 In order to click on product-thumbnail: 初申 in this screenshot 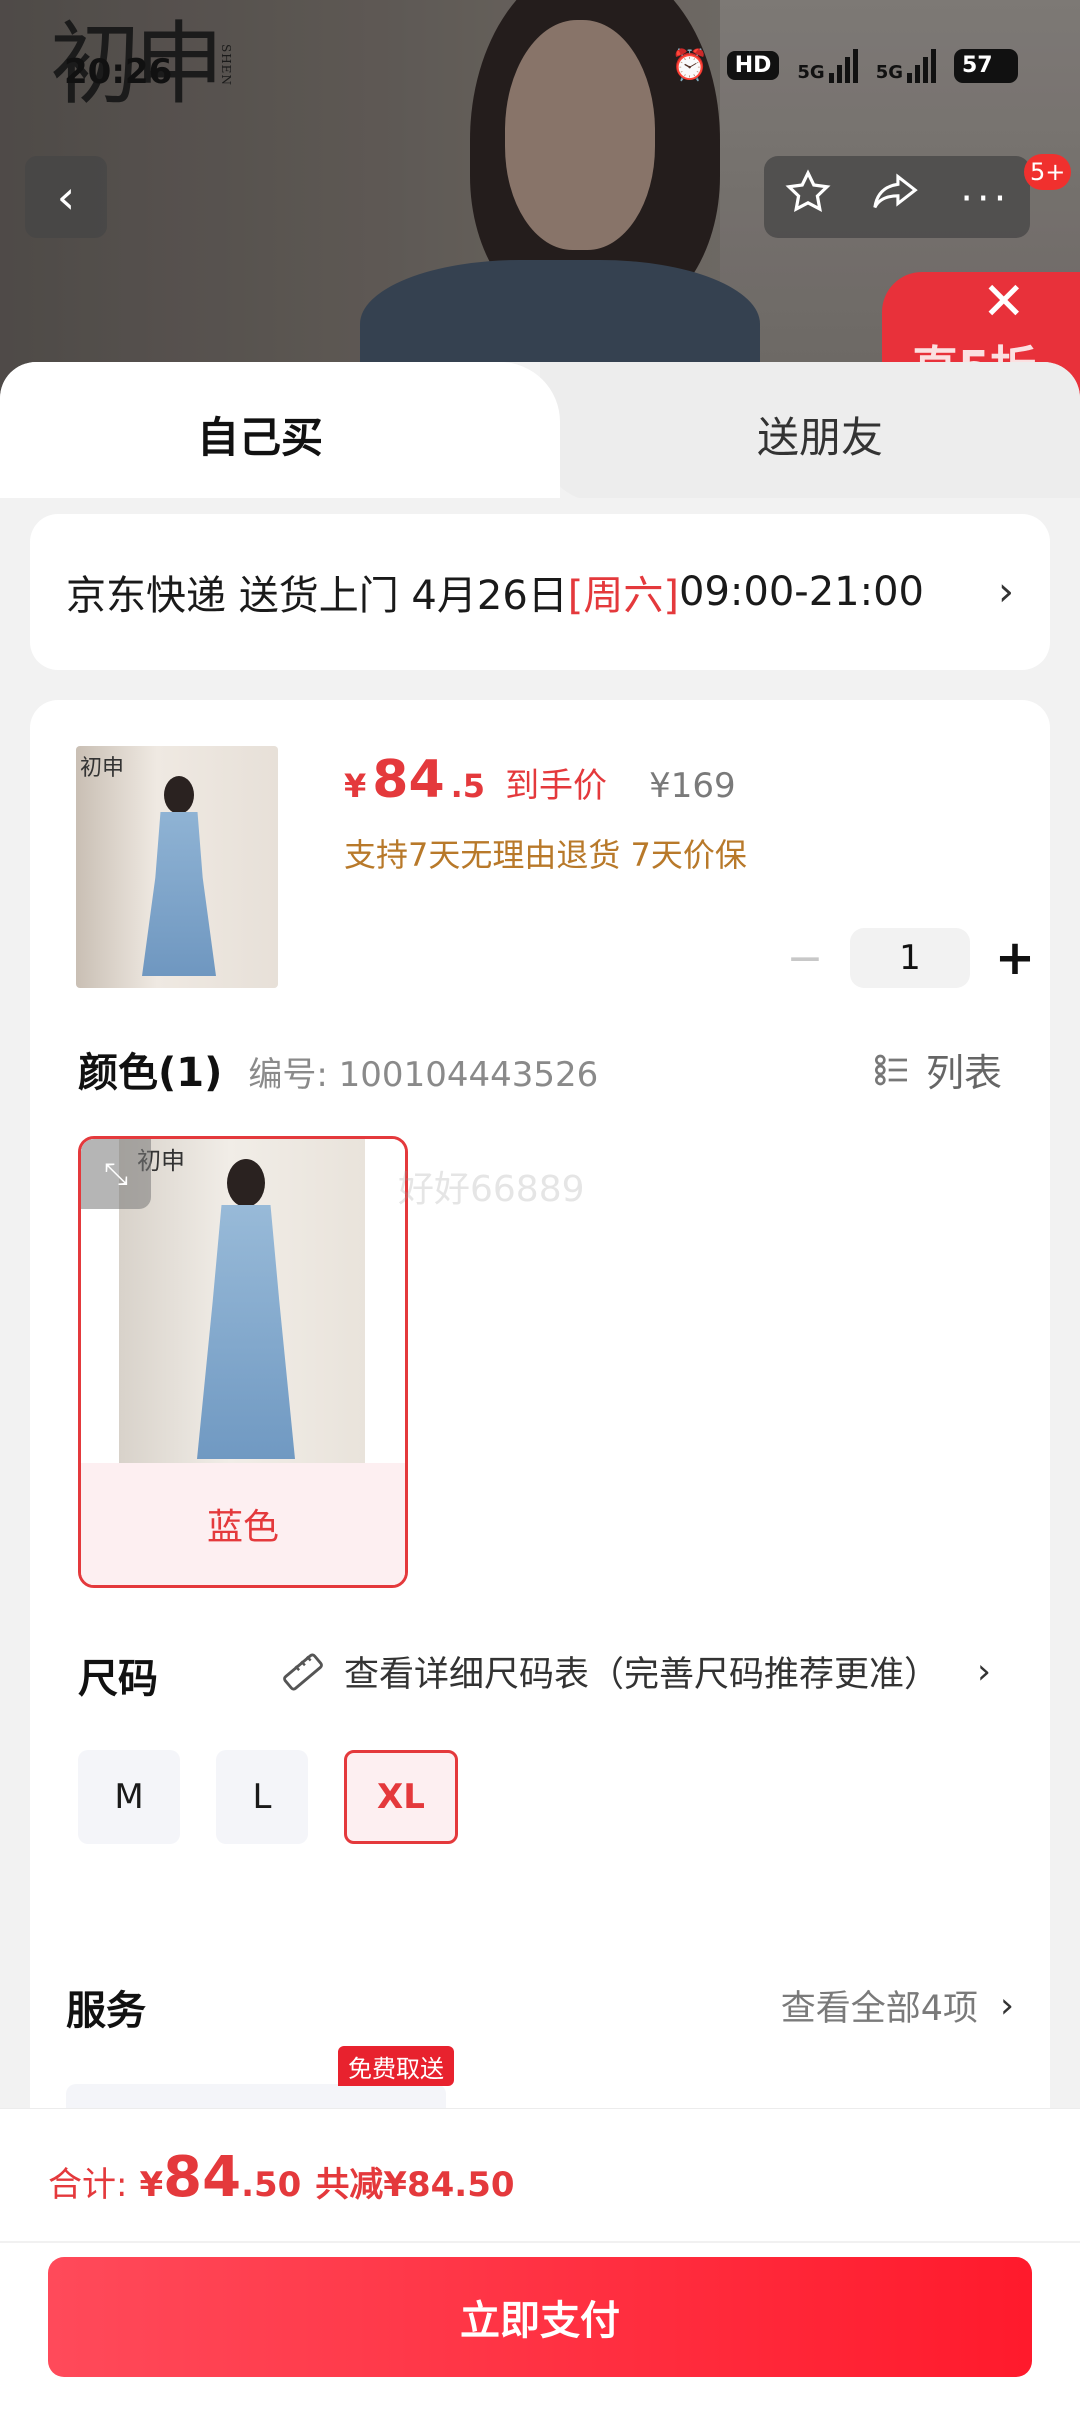, I will do `click(177, 867)`.